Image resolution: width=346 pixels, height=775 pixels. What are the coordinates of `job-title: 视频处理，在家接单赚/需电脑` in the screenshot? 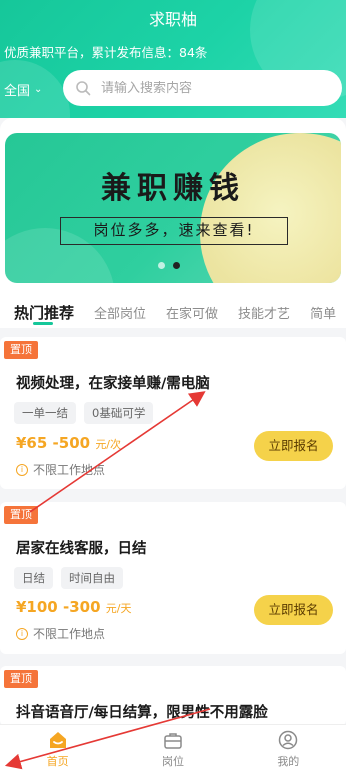 It's located at (113, 384).